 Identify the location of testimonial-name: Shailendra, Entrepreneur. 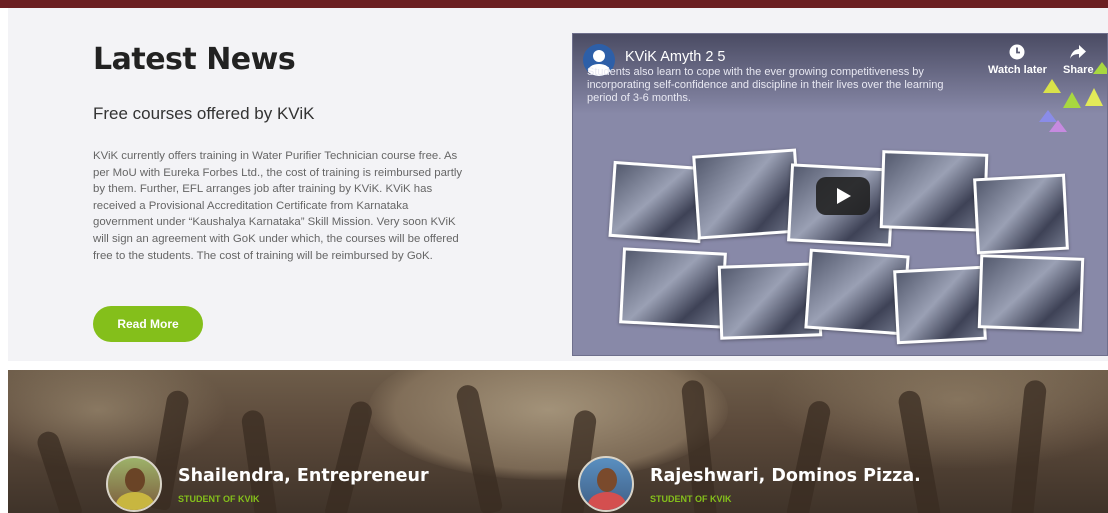
(303, 476).